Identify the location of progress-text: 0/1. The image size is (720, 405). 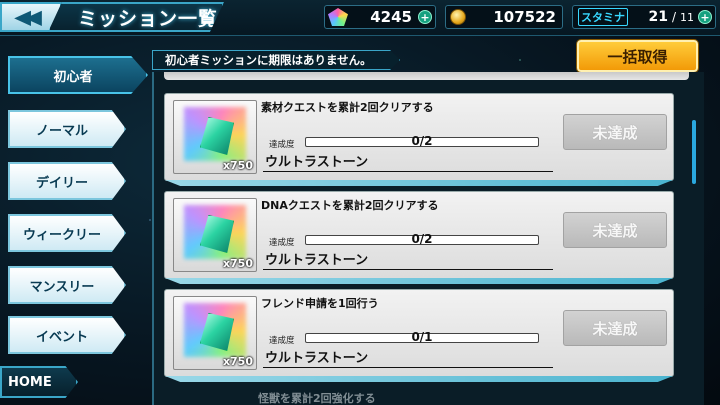
(422, 337).